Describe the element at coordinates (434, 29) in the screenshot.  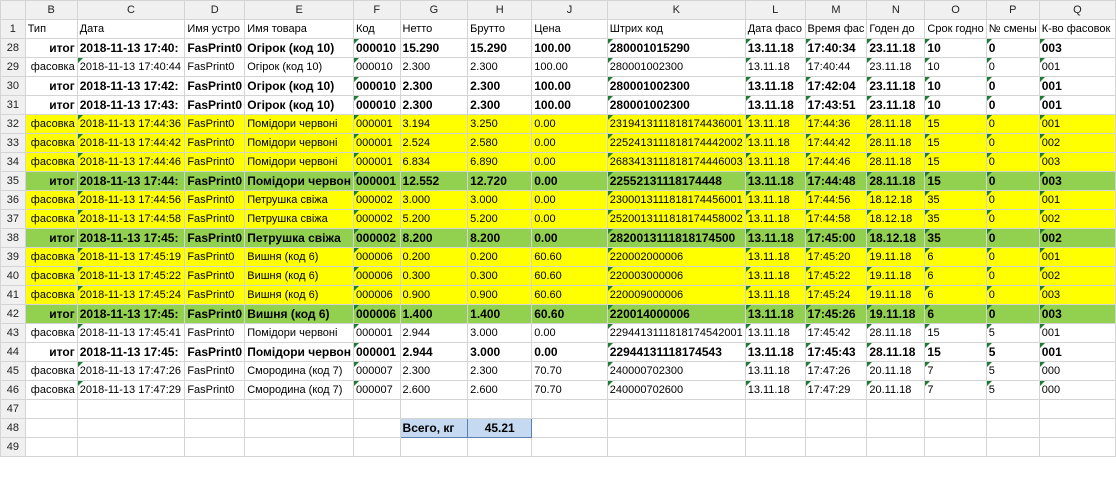
I see `header-cell: Нетто` at that location.